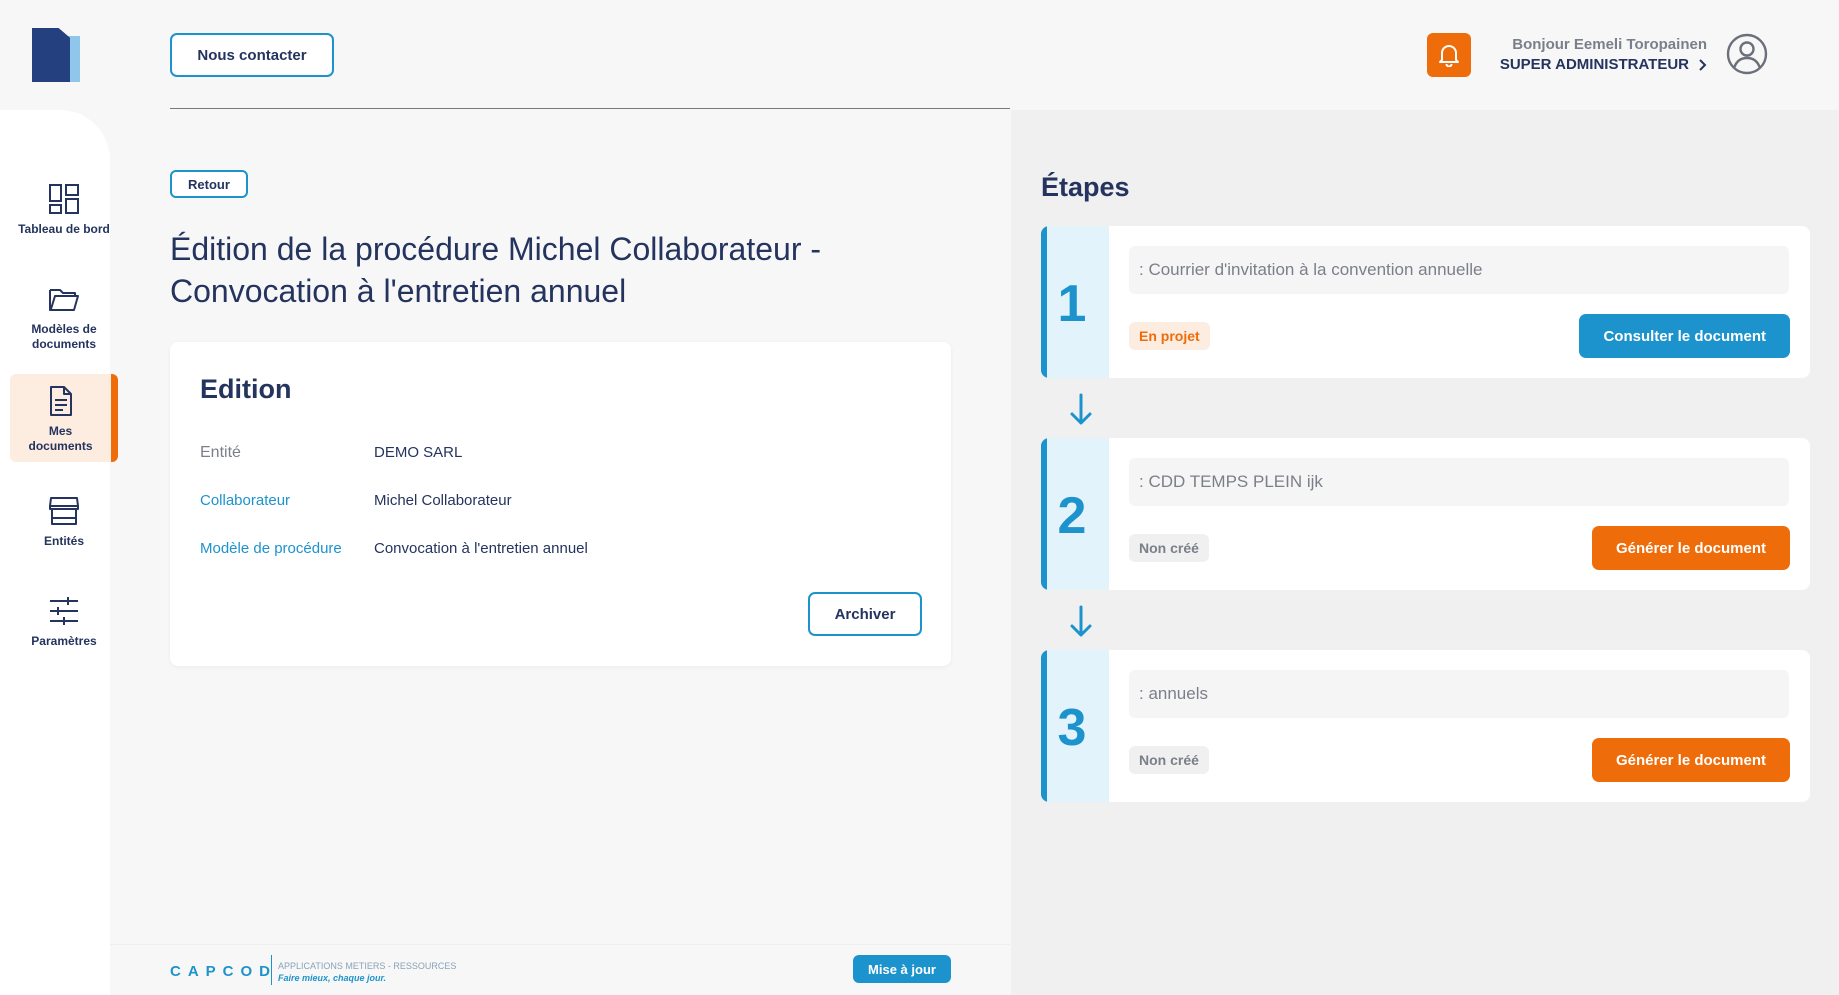 The height and width of the screenshot is (995, 1839). Describe the element at coordinates (1703, 64) in the screenshot. I see `chevron-right-icon` at that location.